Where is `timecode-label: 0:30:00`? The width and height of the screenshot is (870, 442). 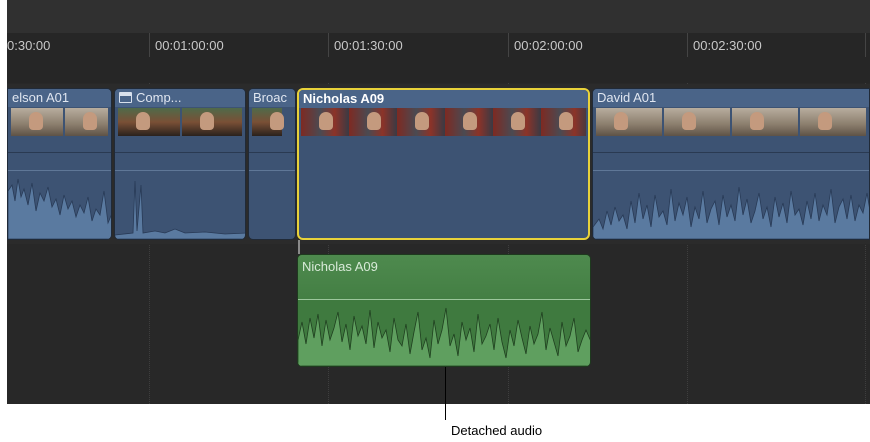 timecode-label: 0:30:00 is located at coordinates (29, 45).